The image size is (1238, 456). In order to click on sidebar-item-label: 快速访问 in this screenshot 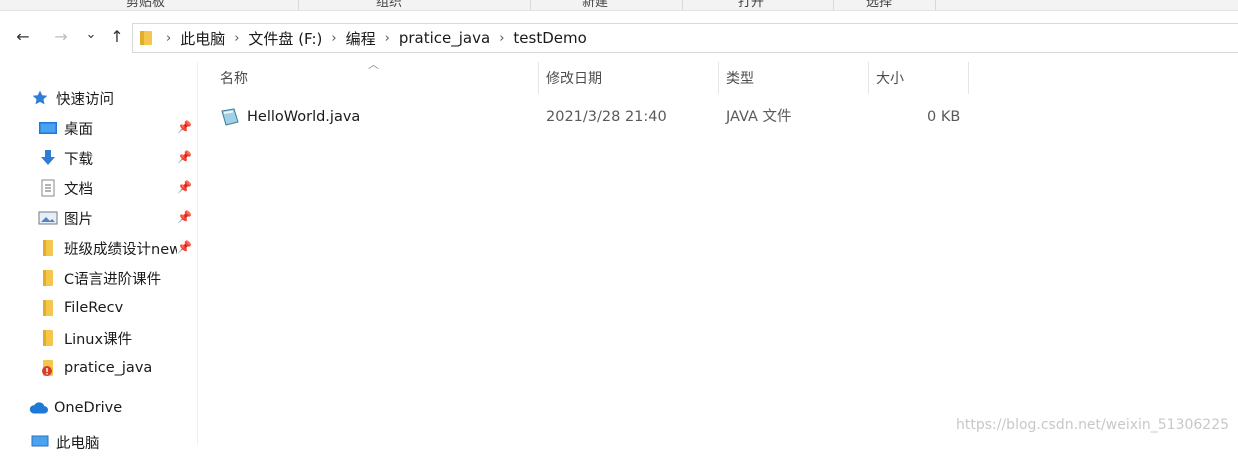, I will do `click(85, 99)`.